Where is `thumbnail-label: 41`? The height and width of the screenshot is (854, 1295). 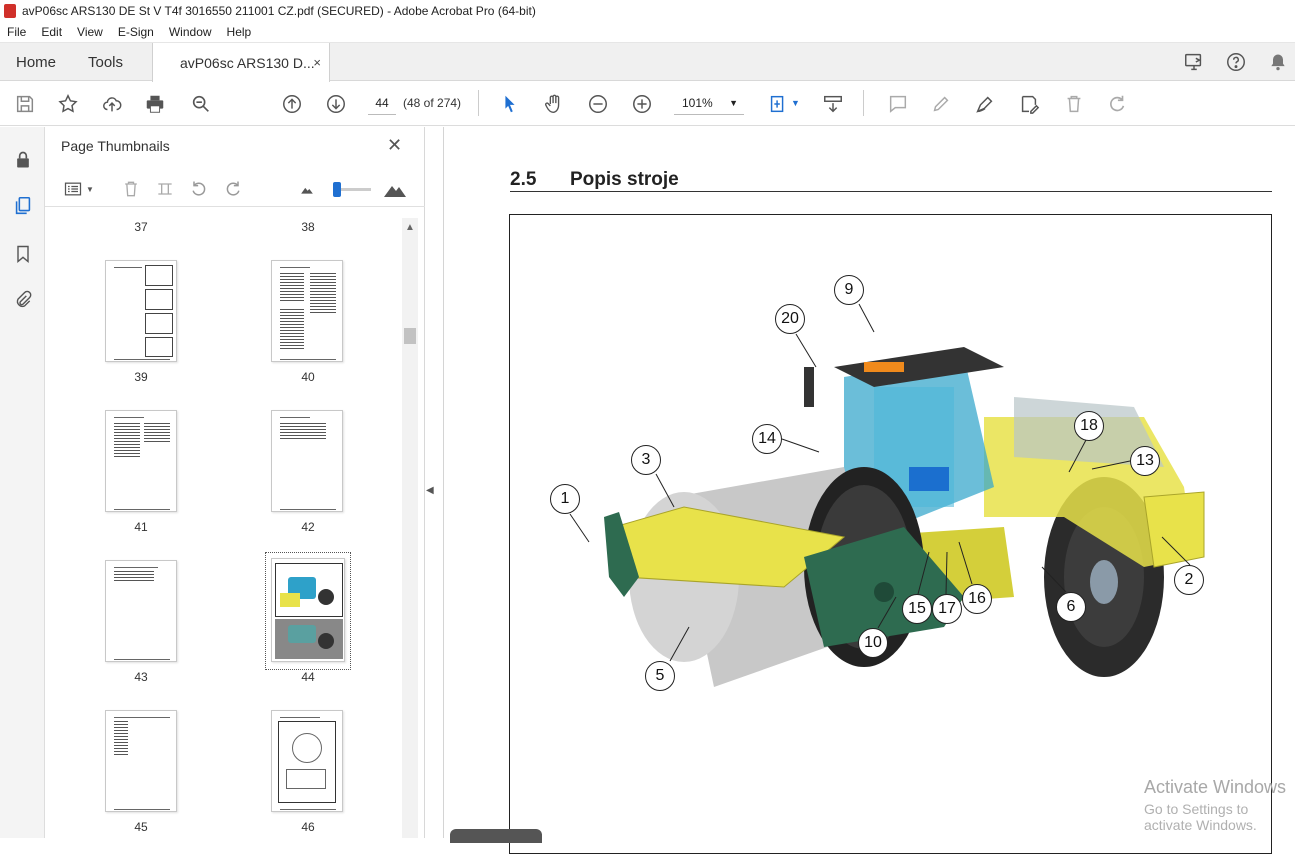
thumbnail-label: 41 is located at coordinates (141, 527).